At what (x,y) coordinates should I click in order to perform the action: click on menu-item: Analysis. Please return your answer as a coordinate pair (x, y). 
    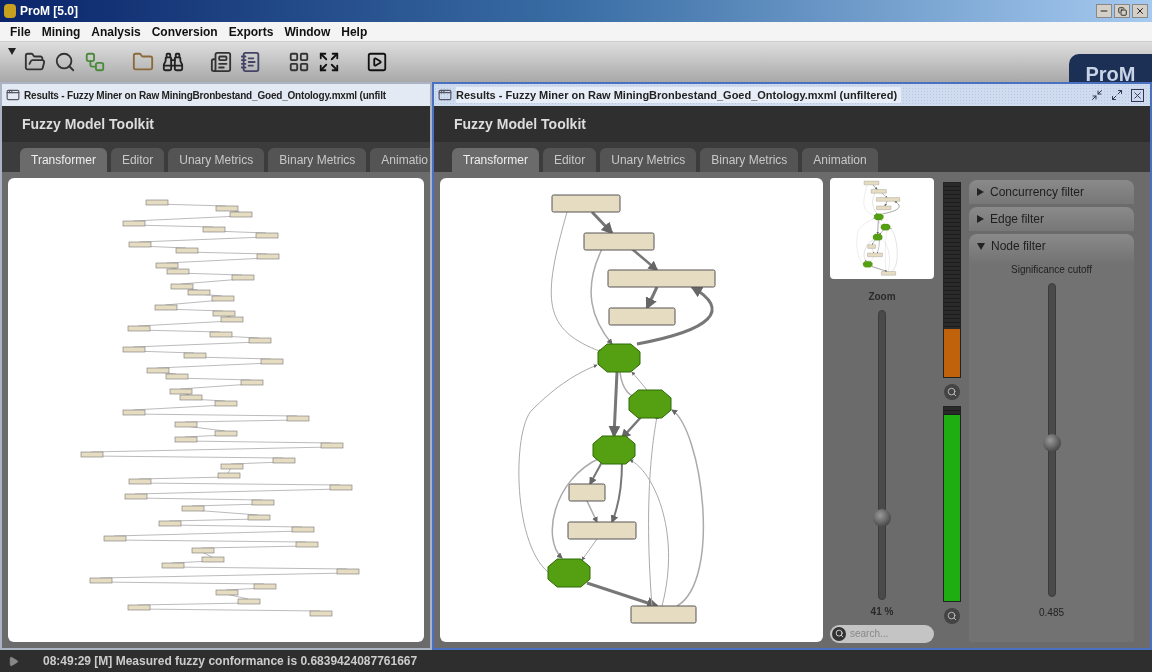
    Looking at the image, I should click on (116, 31).